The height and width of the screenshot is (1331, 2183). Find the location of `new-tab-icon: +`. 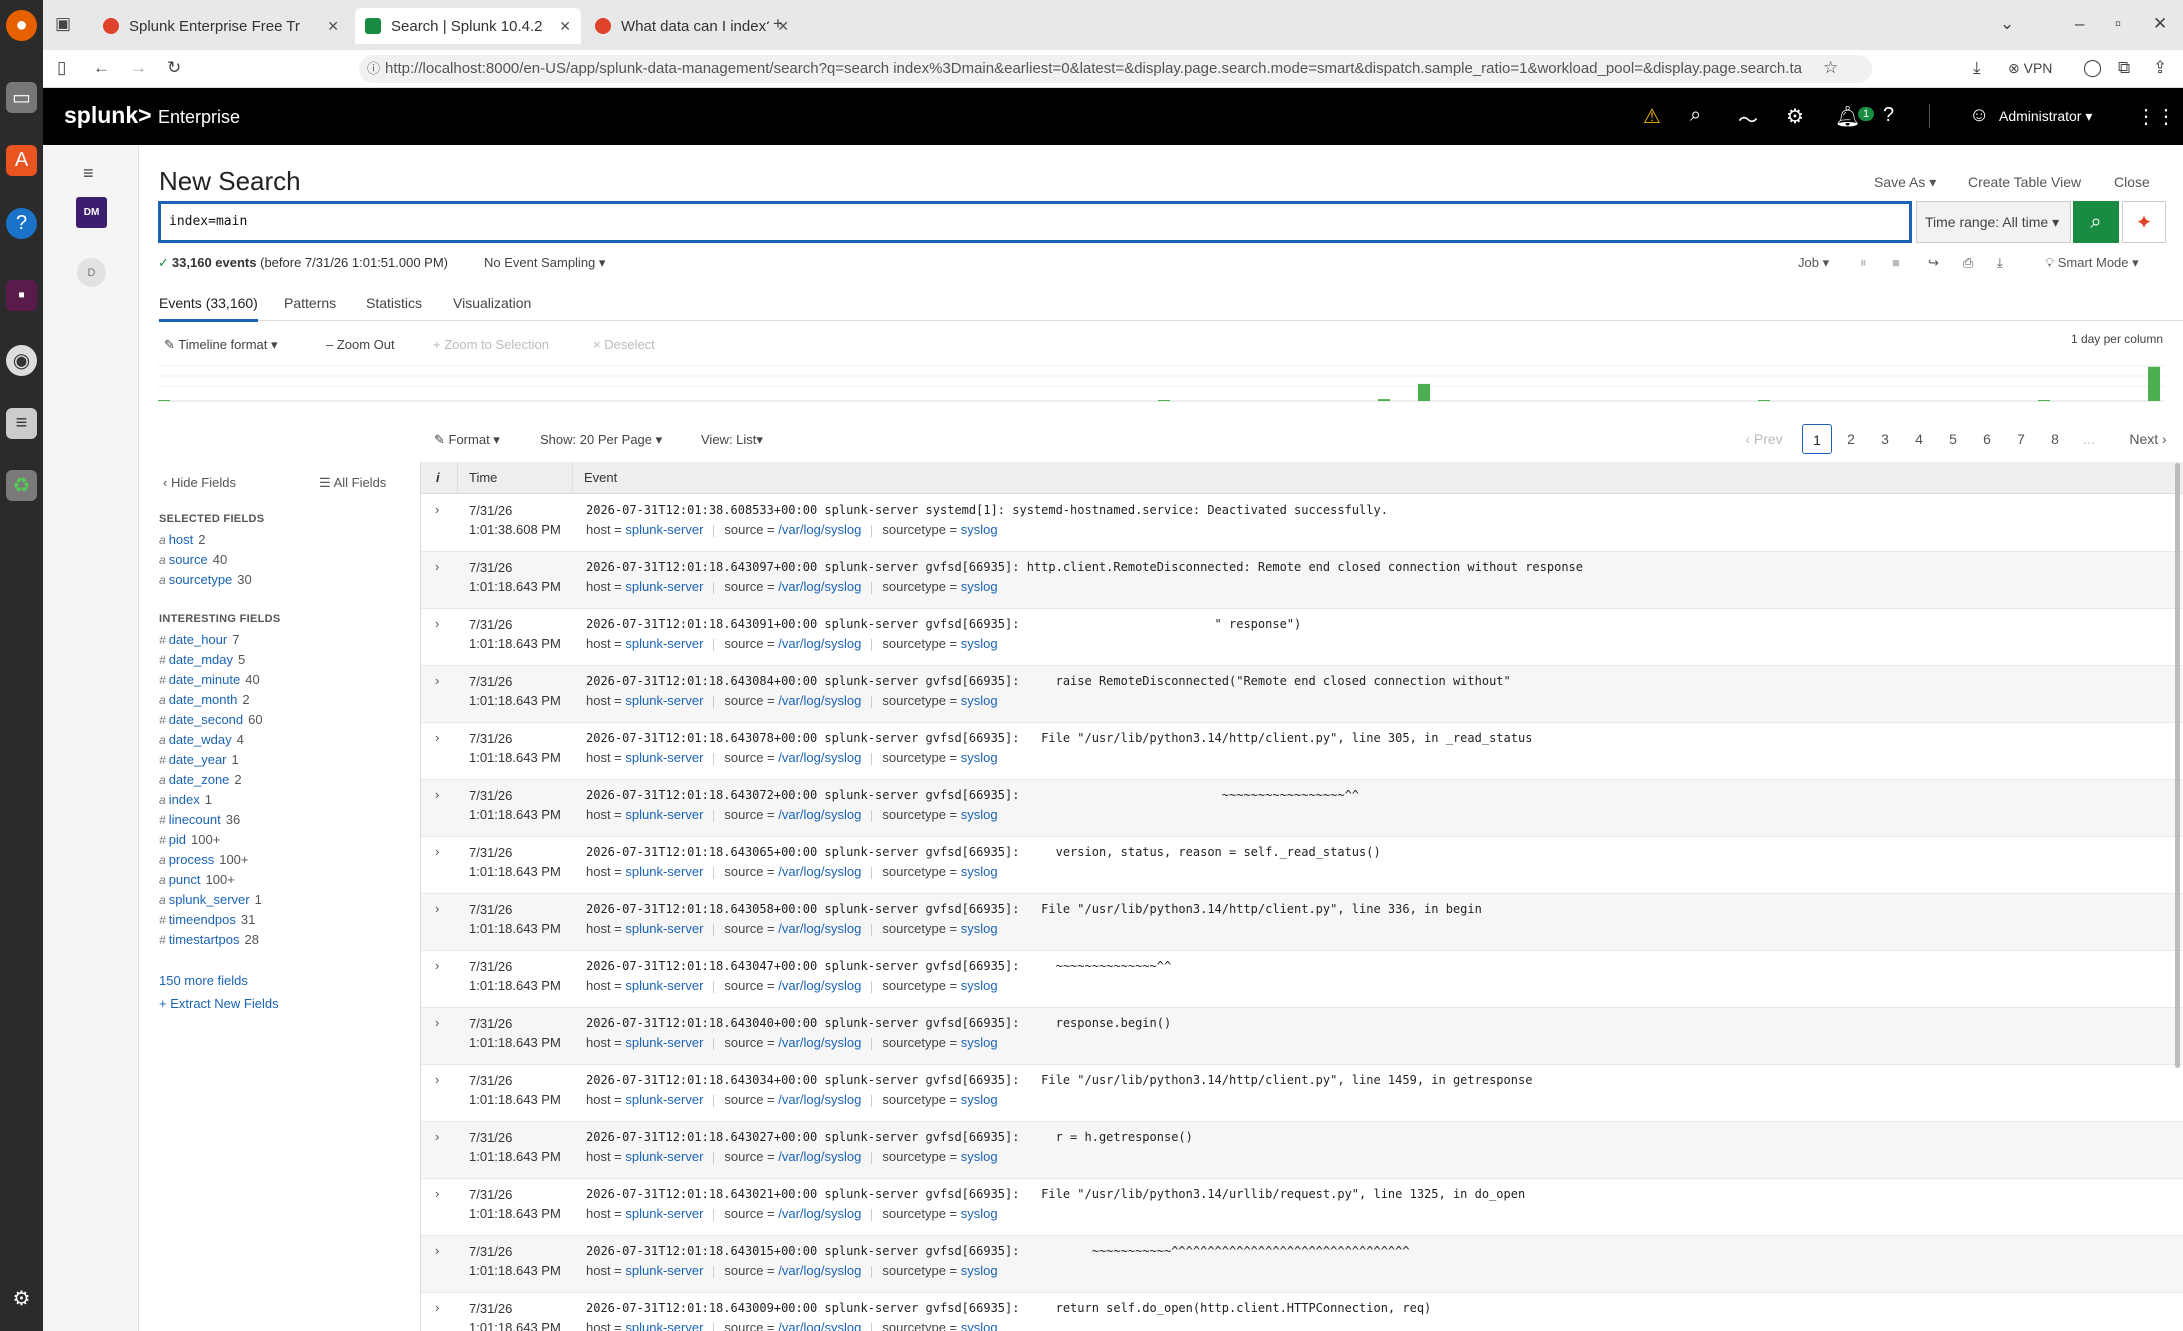

new-tab-icon: + is located at coordinates (778, 24).